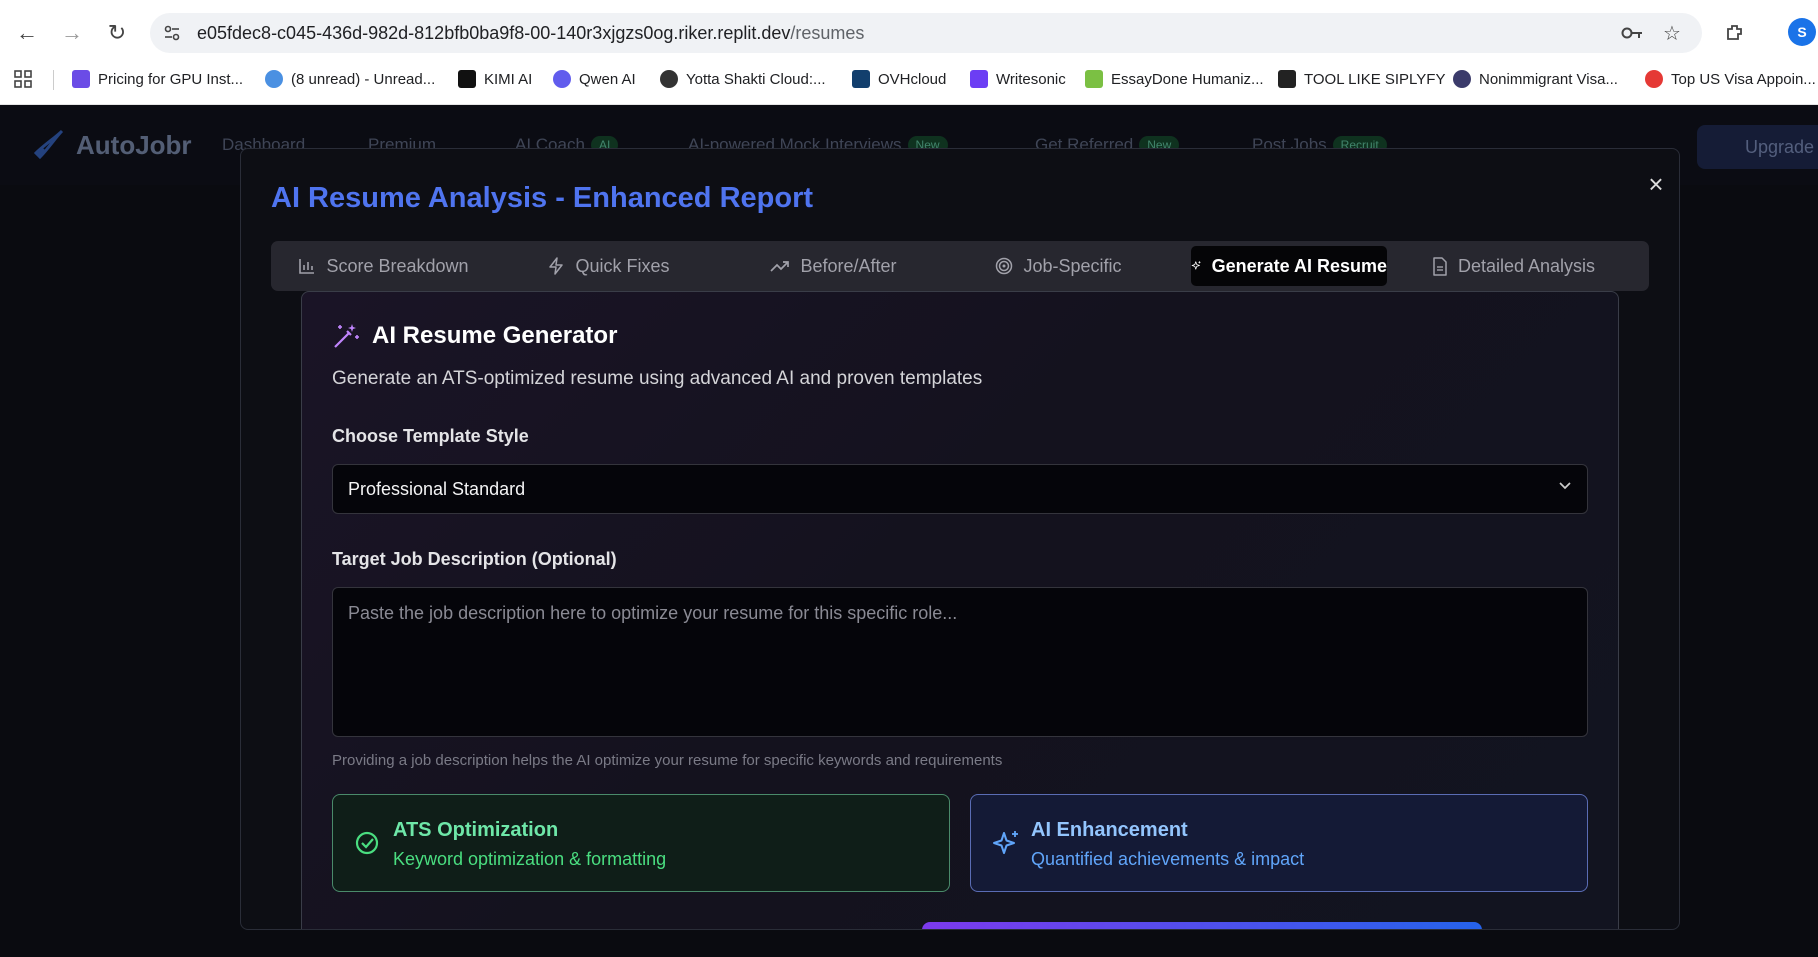 The height and width of the screenshot is (957, 1818). Describe the element at coordinates (1109, 830) in the screenshot. I see `ai-enhancement-title: AI Enhancement` at that location.